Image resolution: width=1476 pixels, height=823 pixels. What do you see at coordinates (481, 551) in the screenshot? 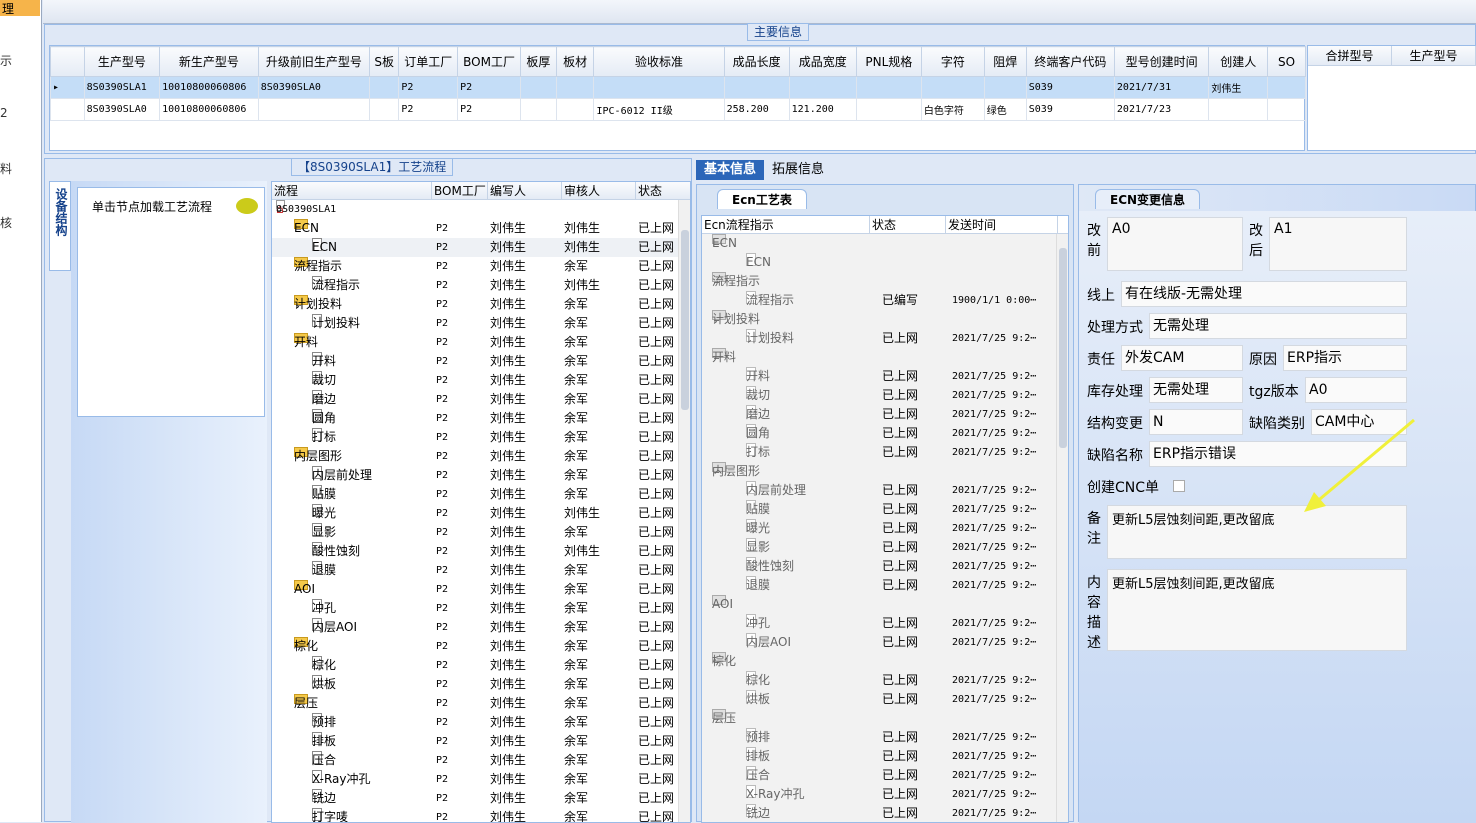
I see `tree-row: 酸性蚀刻 P2 刘伟生 刘伟生 已上网` at bounding box center [481, 551].